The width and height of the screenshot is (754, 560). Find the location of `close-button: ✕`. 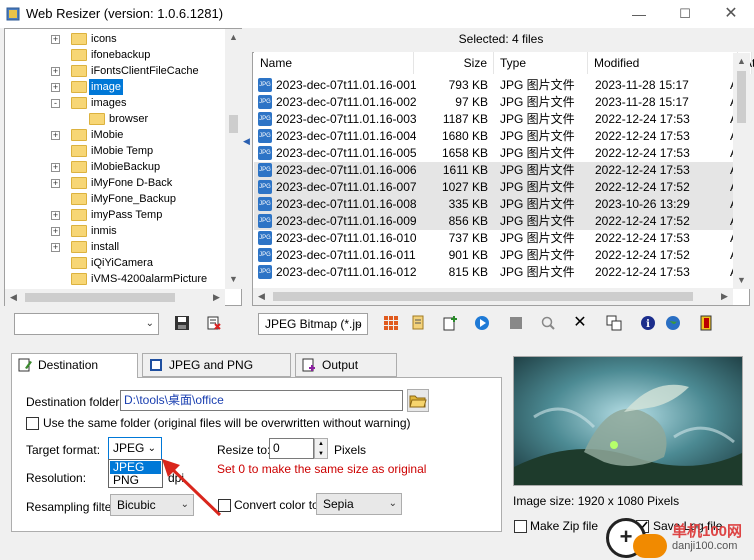

close-button: ✕ is located at coordinates (731, 14).